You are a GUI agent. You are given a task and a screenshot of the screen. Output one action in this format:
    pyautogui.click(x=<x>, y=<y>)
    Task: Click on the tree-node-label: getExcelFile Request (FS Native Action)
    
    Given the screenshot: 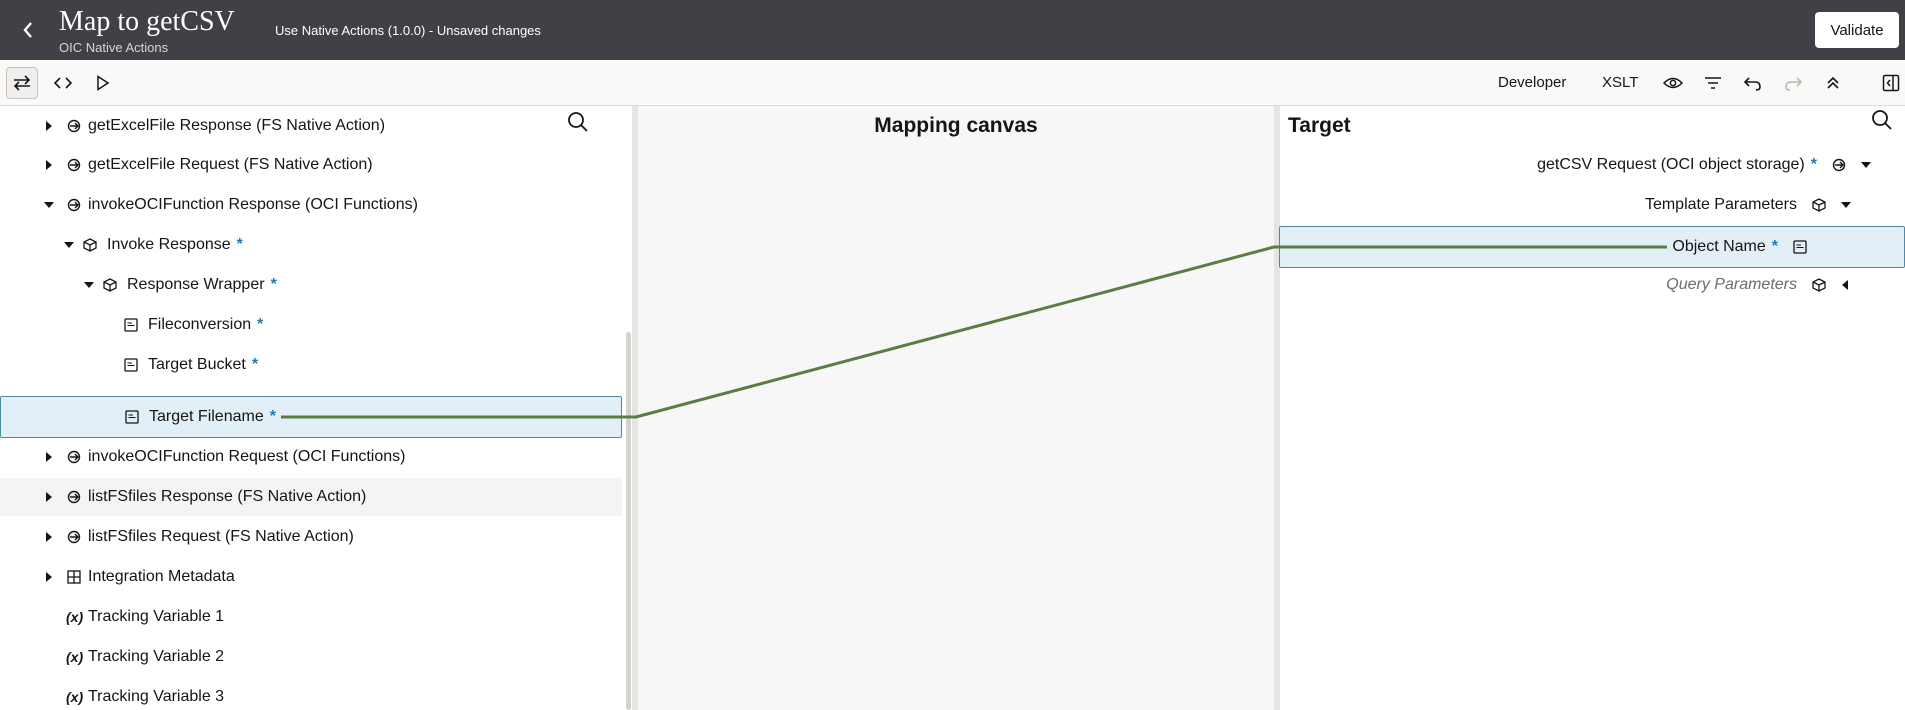 What is the action you would take?
    pyautogui.click(x=230, y=164)
    